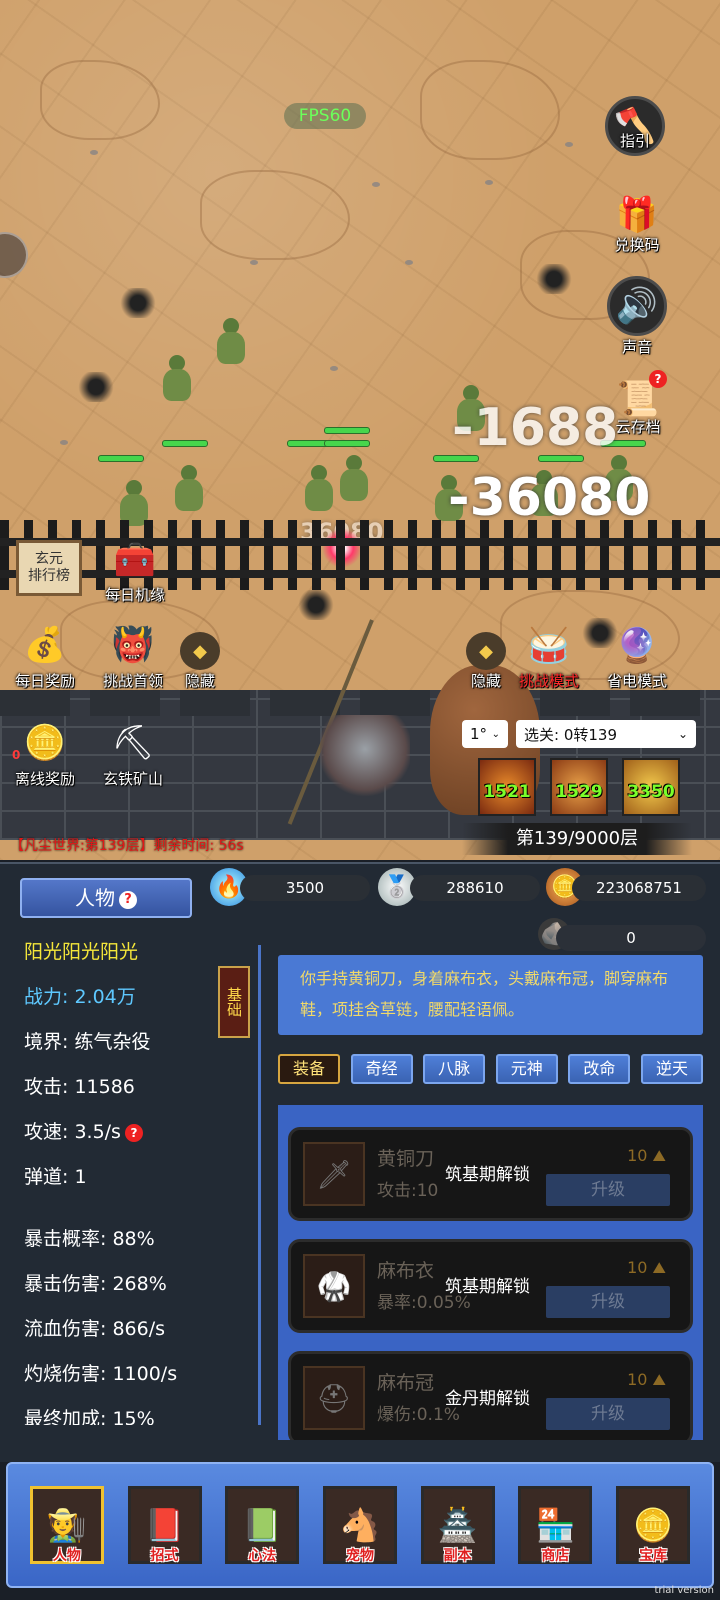 This screenshot has height=1600, width=720. I want to click on equipment-item: ⛑ 麻布冠 爆伤:0.1% 金丹期解锁 10 ⛰ 升级, so click(490, 1395).